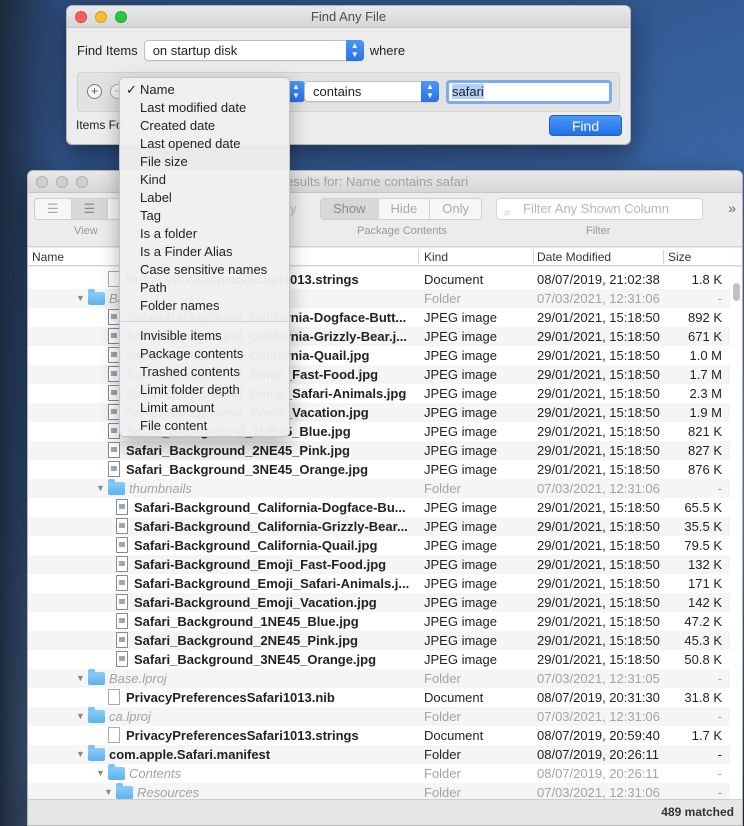 This screenshot has height=826, width=744. Describe the element at coordinates (706, 279) in the screenshot. I see `row-size: 1.8 K` at that location.